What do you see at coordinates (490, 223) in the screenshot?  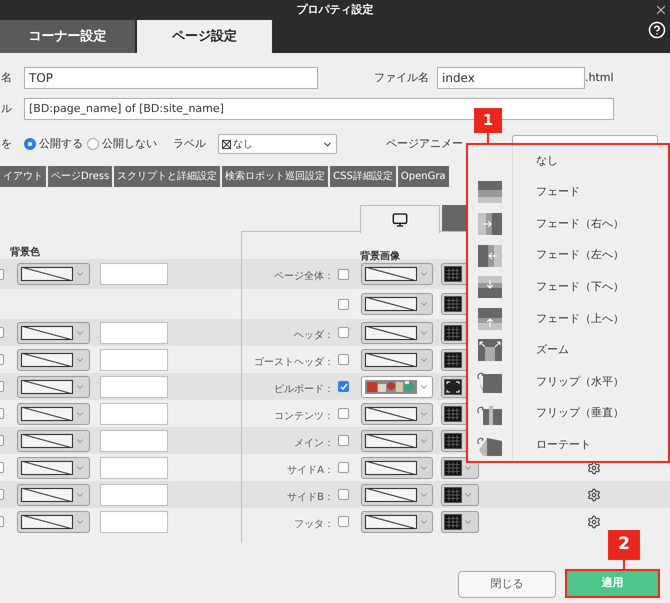 I see `fade-right-icon` at bounding box center [490, 223].